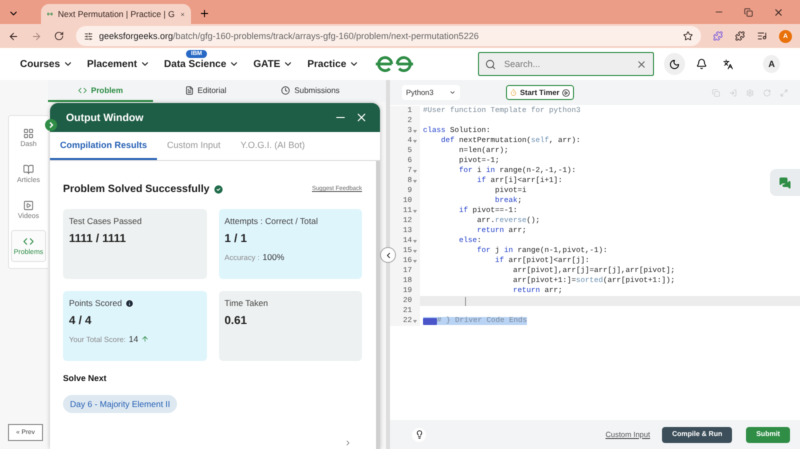 The height and width of the screenshot is (449, 800). I want to click on book-icon, so click(28, 169).